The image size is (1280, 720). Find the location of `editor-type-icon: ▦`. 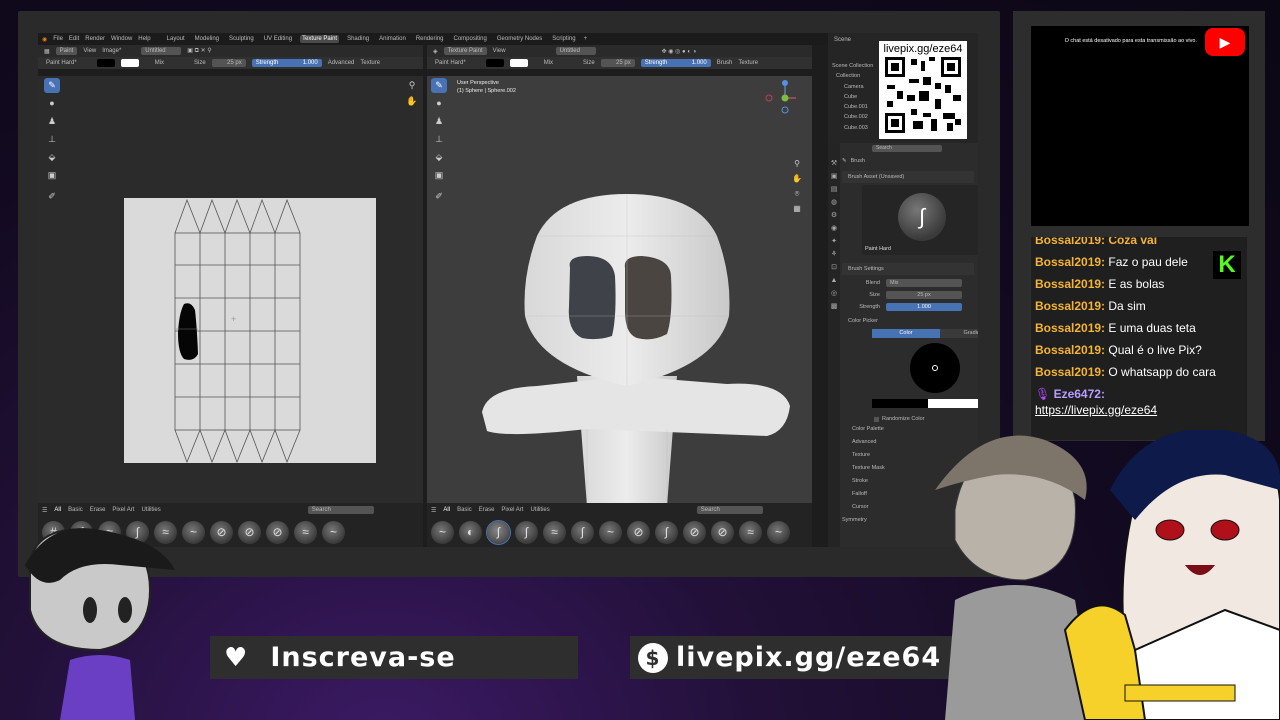

editor-type-icon: ▦ is located at coordinates (47, 51).